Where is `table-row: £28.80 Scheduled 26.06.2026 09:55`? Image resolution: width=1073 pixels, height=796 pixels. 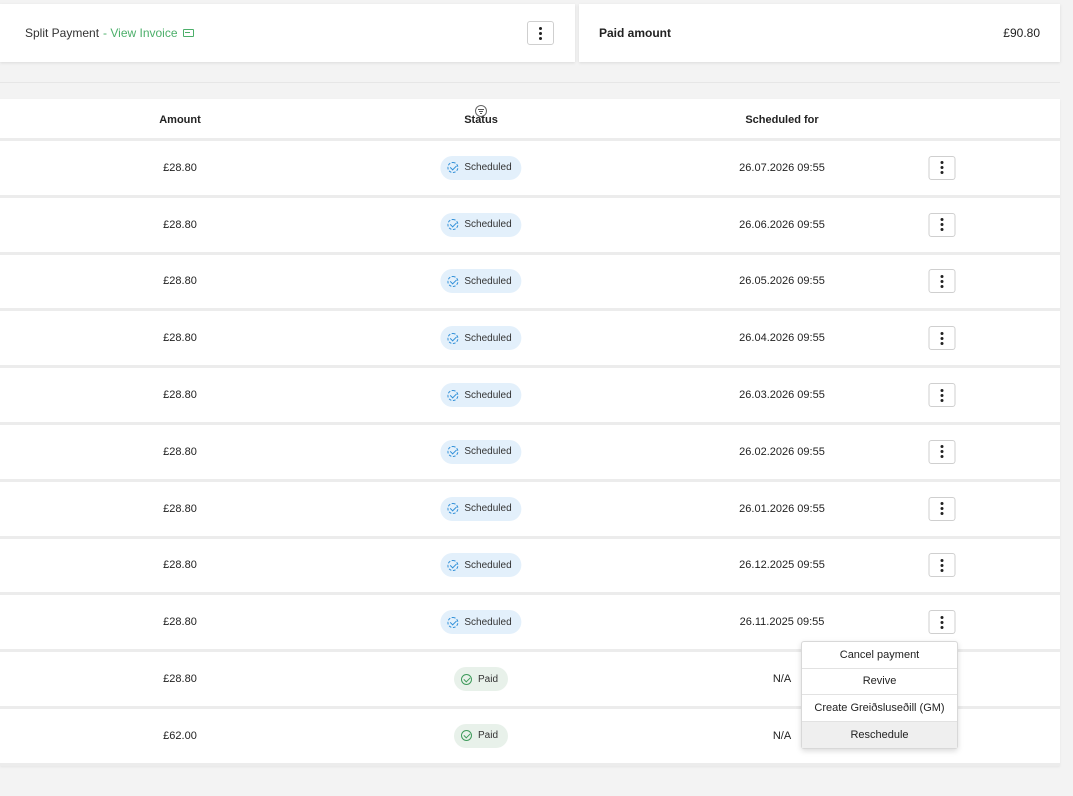
table-row: £28.80 Scheduled 26.06.2026 09:55 is located at coordinates (530, 226).